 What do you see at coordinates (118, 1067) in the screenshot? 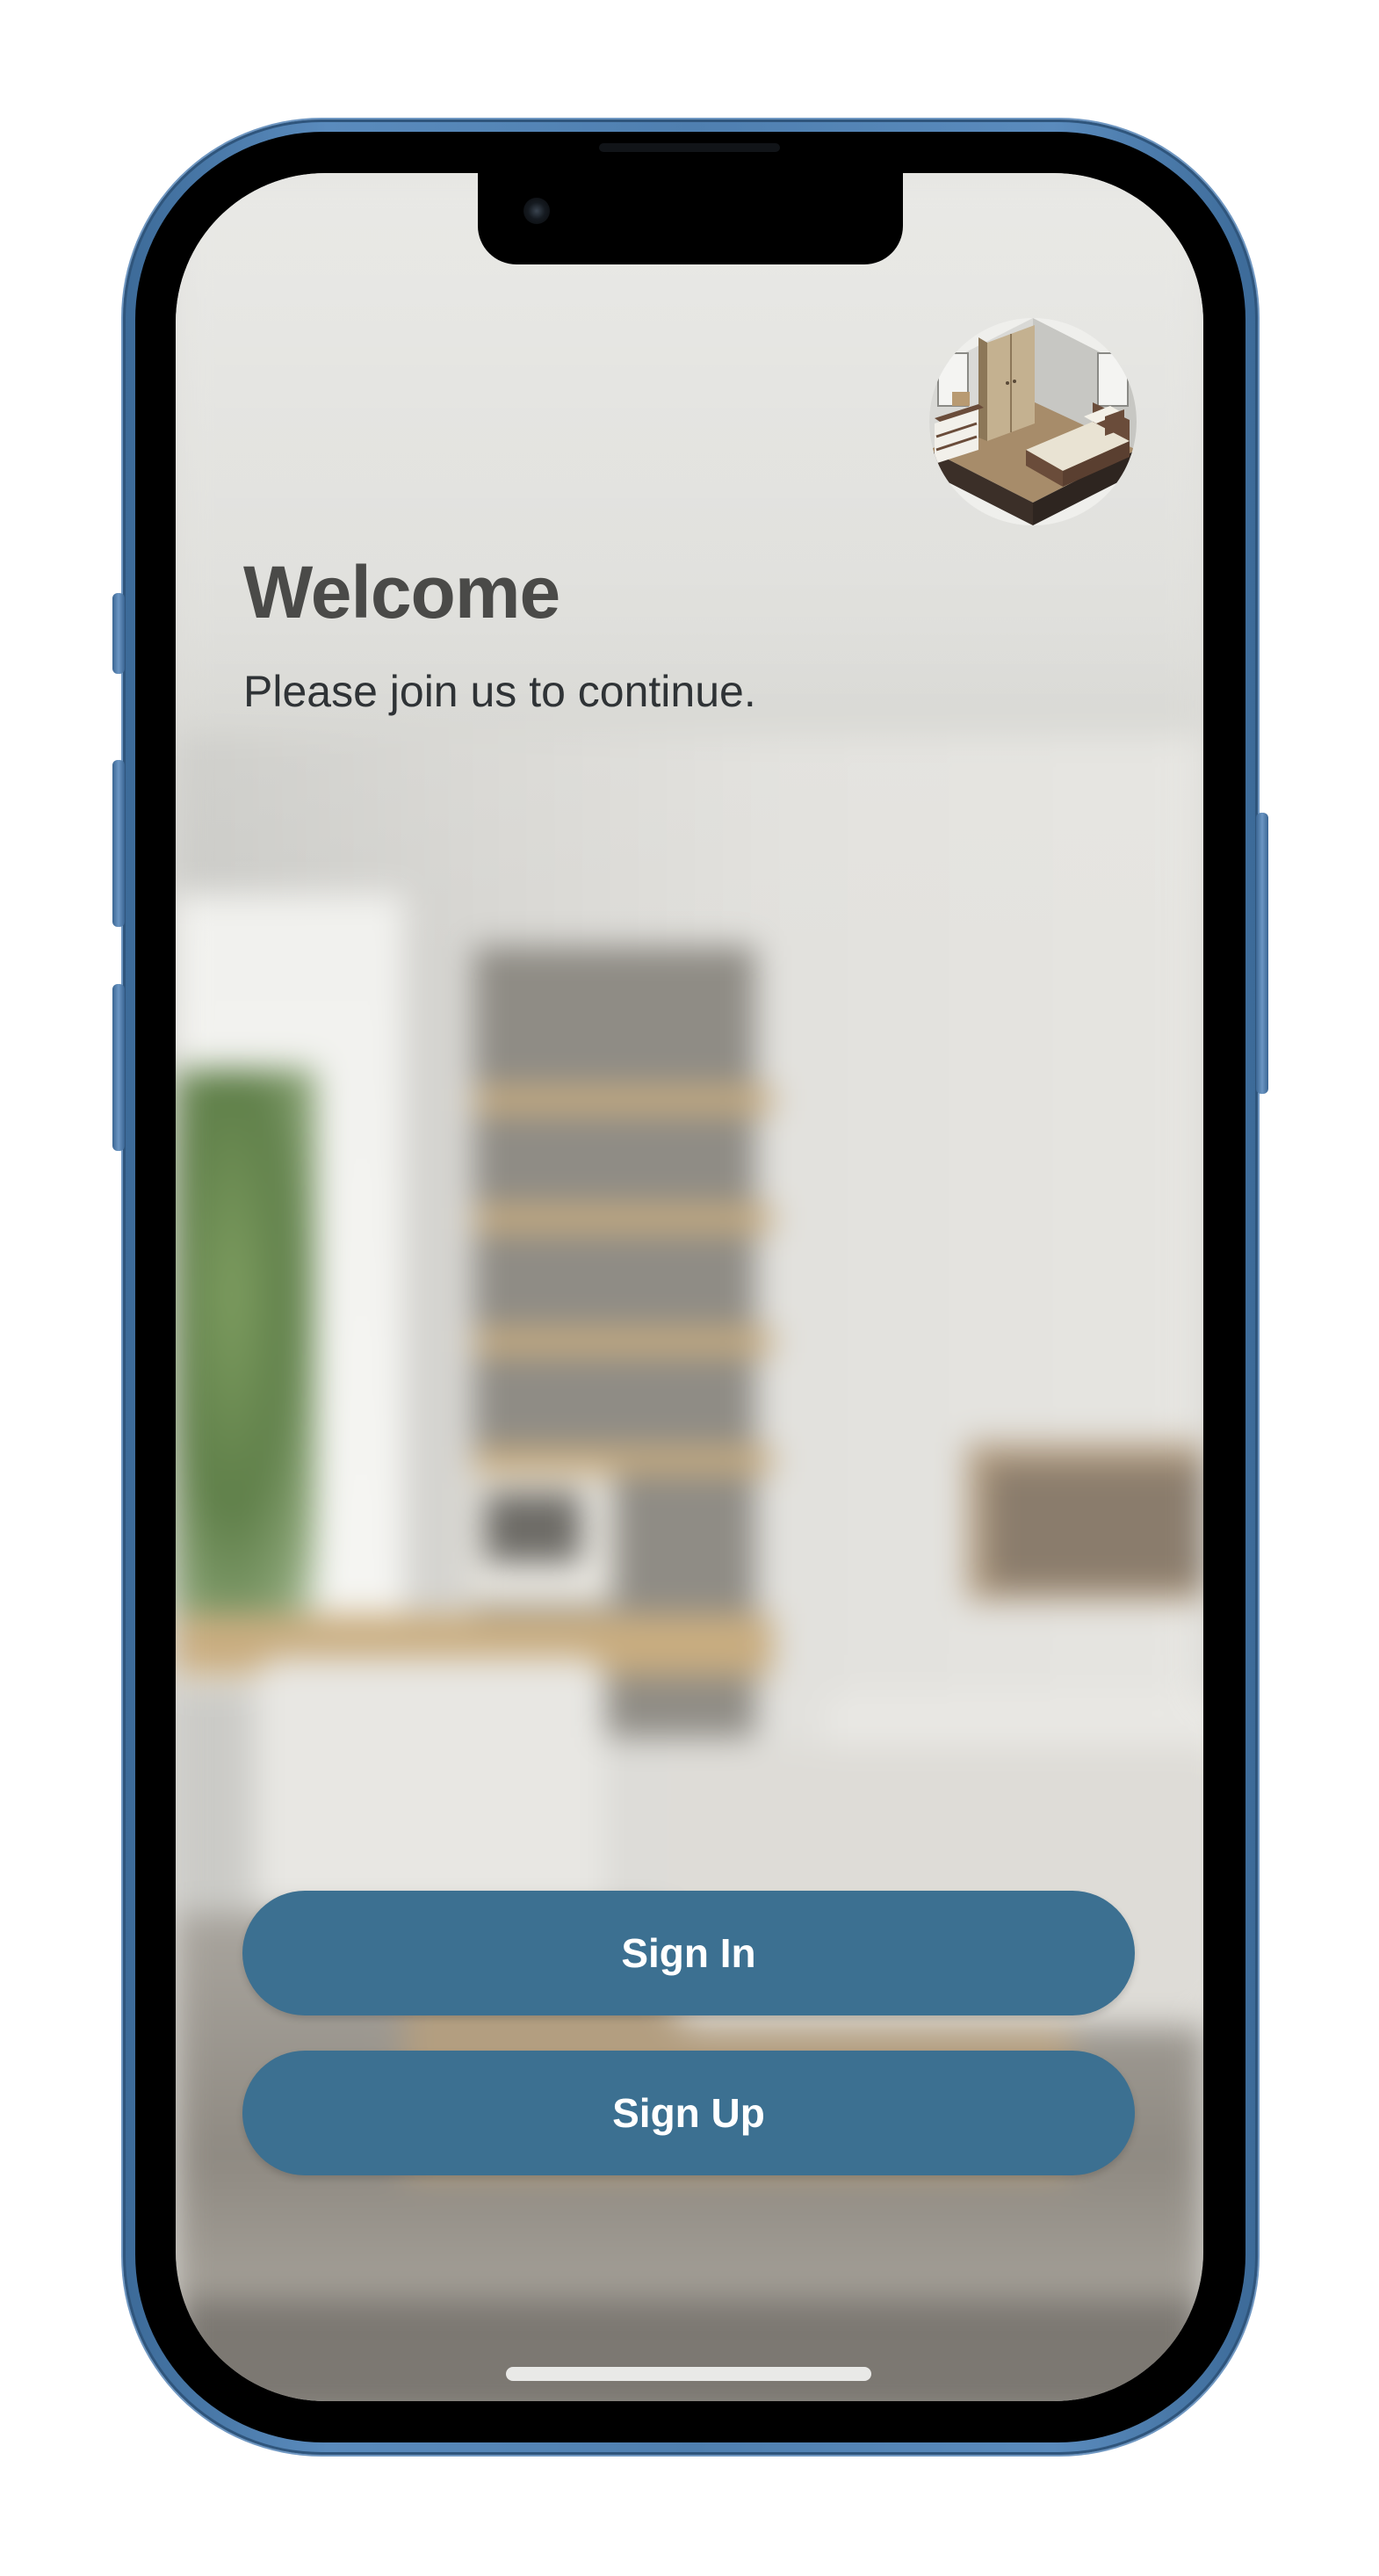
I see `volume-down-button` at bounding box center [118, 1067].